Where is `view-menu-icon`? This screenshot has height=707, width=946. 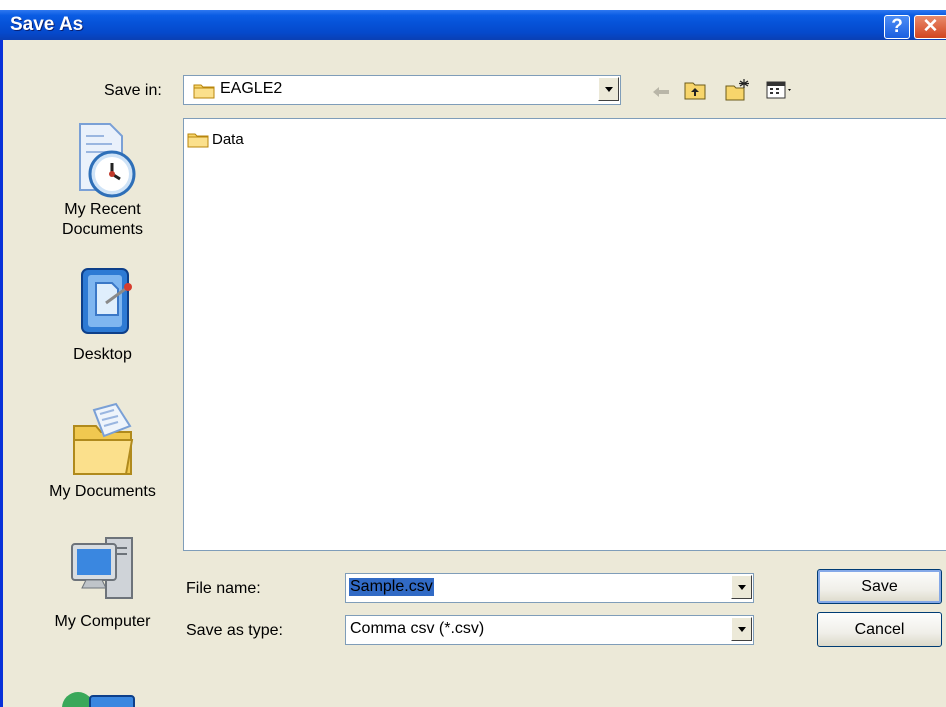 view-menu-icon is located at coordinates (780, 90).